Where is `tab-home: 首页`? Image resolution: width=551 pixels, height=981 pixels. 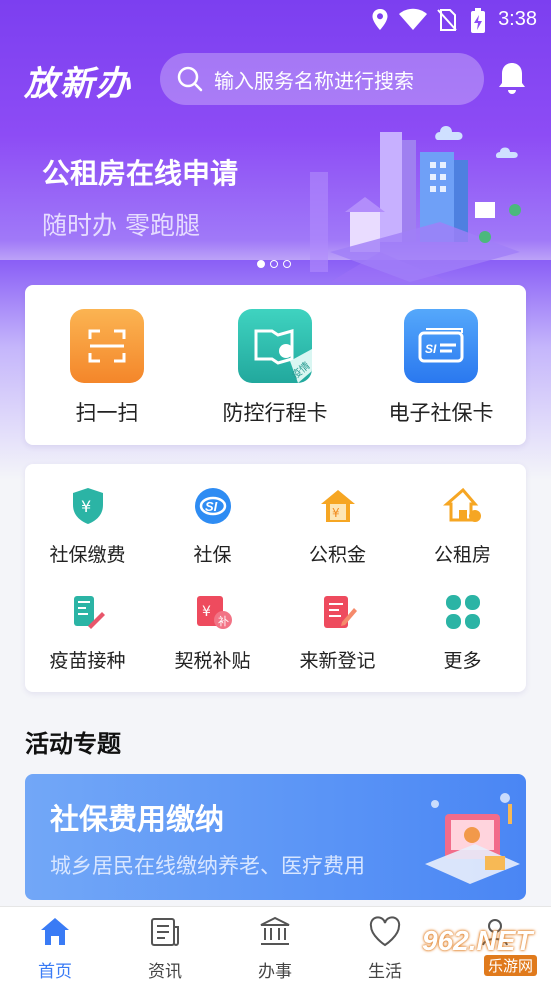 tab-home: 首页 is located at coordinates (55, 948).